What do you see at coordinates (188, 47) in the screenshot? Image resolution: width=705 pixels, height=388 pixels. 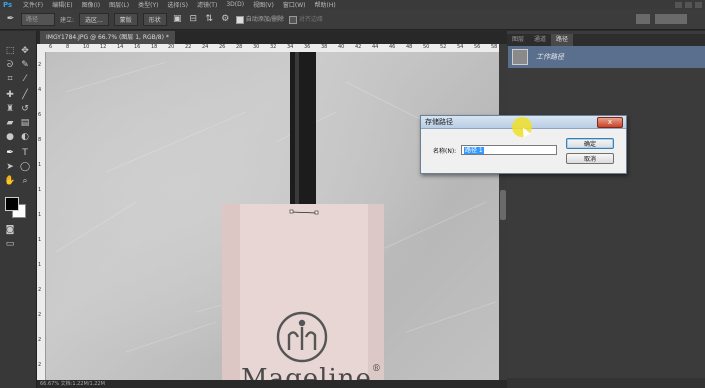 I see `ruler-tick-label: 22` at bounding box center [188, 47].